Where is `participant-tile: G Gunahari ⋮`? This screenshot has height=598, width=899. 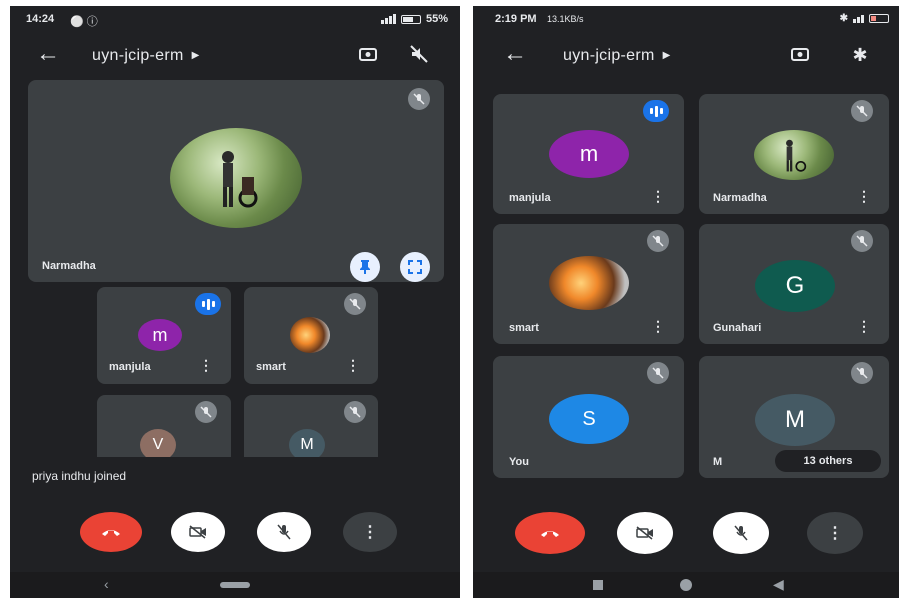
participant-tile: G Gunahari ⋮ is located at coordinates (794, 284).